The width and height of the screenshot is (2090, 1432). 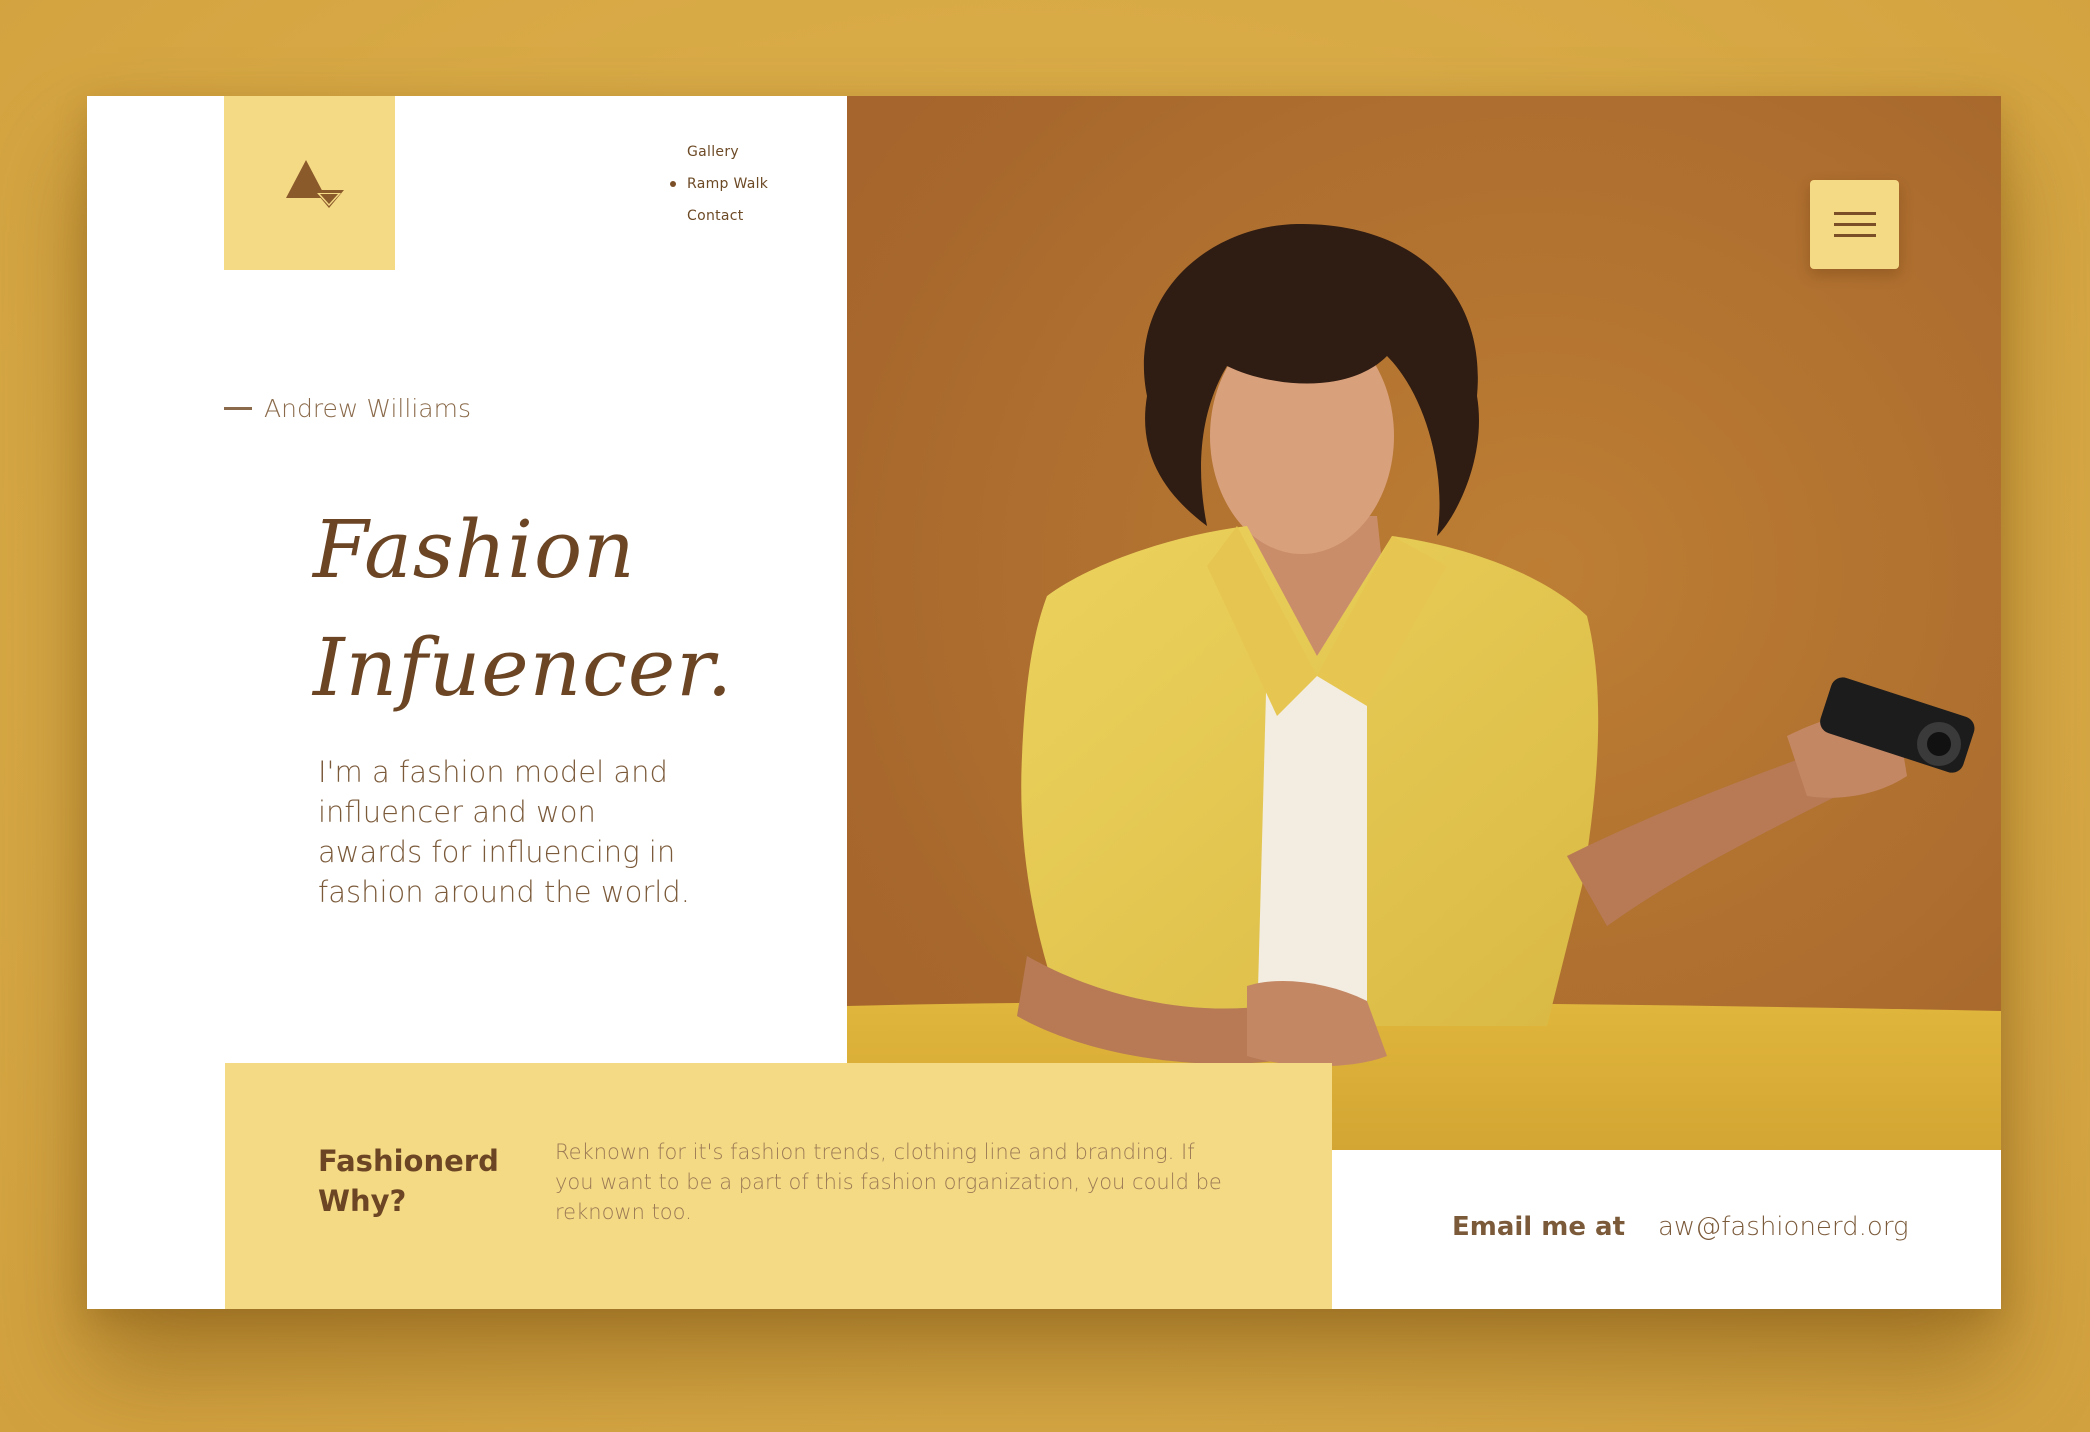 What do you see at coordinates (573, 609) in the screenshot?
I see `hero-headline: Fashion Infuencer.` at bounding box center [573, 609].